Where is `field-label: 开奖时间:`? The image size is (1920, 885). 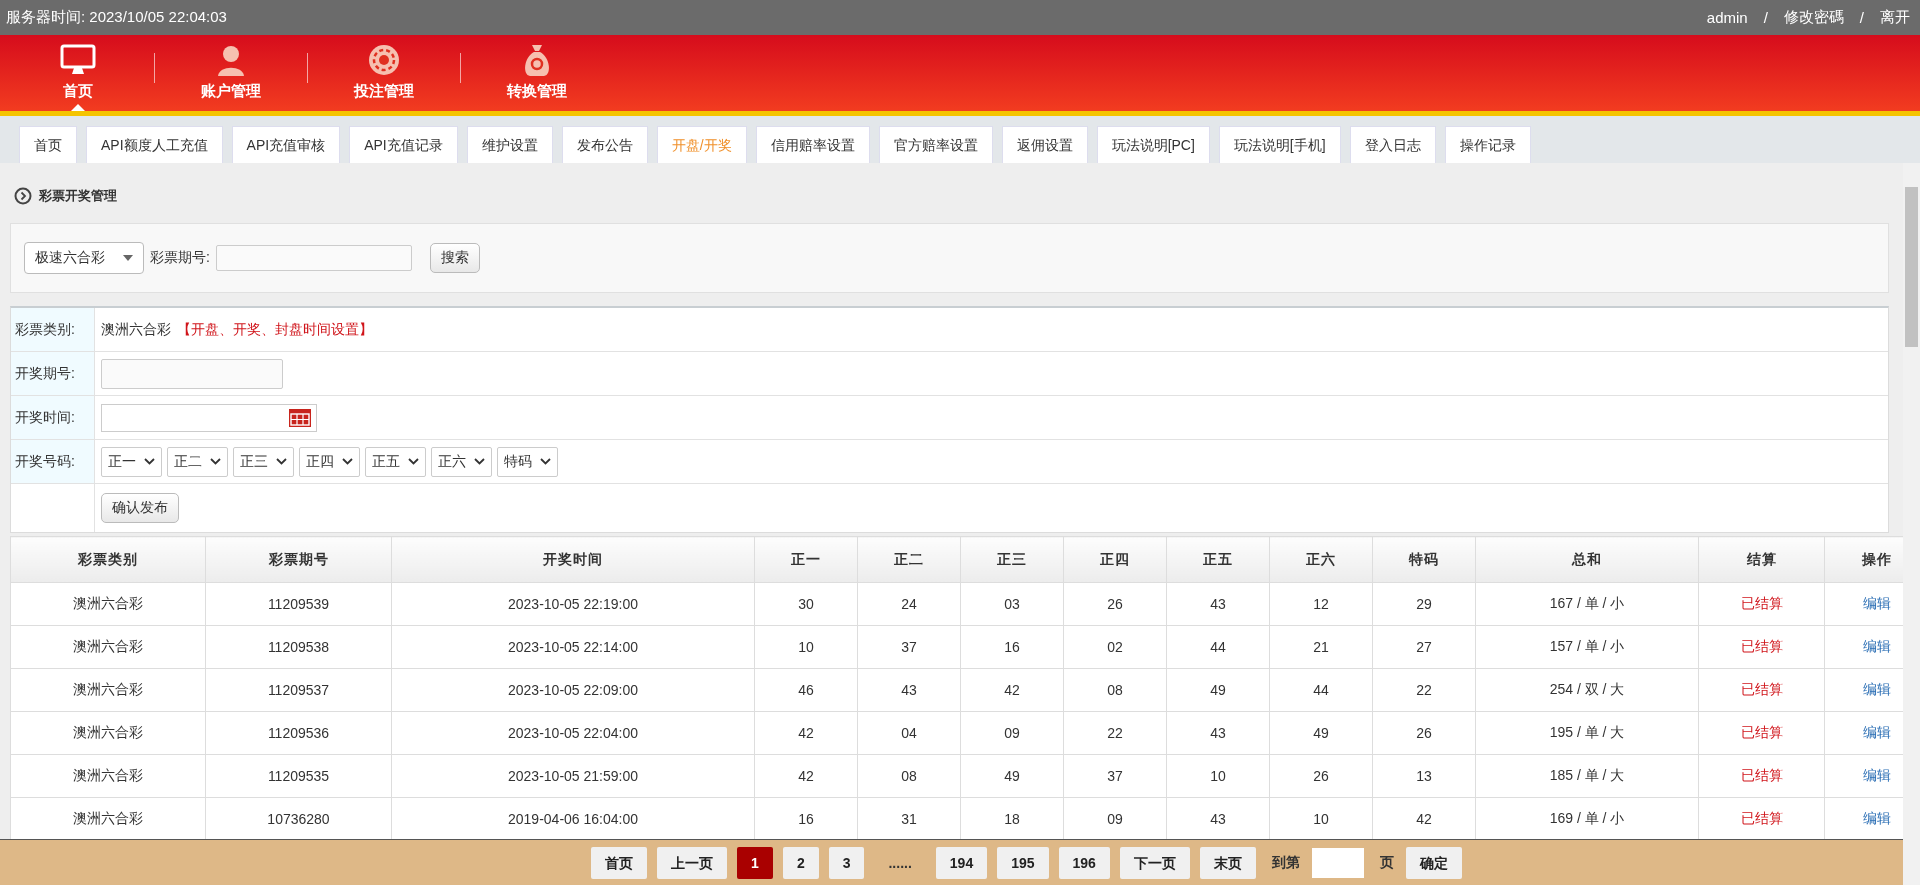
field-label: 开奖时间: is located at coordinates (45, 417).